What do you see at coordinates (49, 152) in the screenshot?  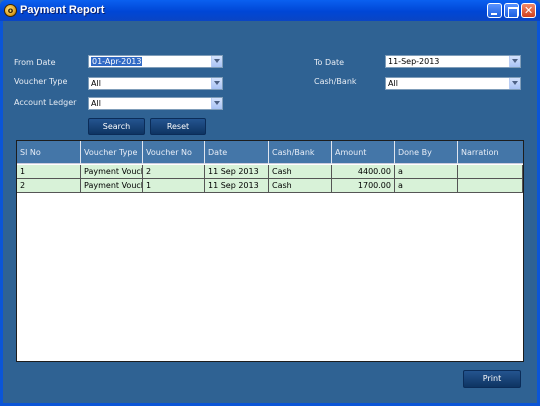 I see `column-header-sl-no: Sl No` at bounding box center [49, 152].